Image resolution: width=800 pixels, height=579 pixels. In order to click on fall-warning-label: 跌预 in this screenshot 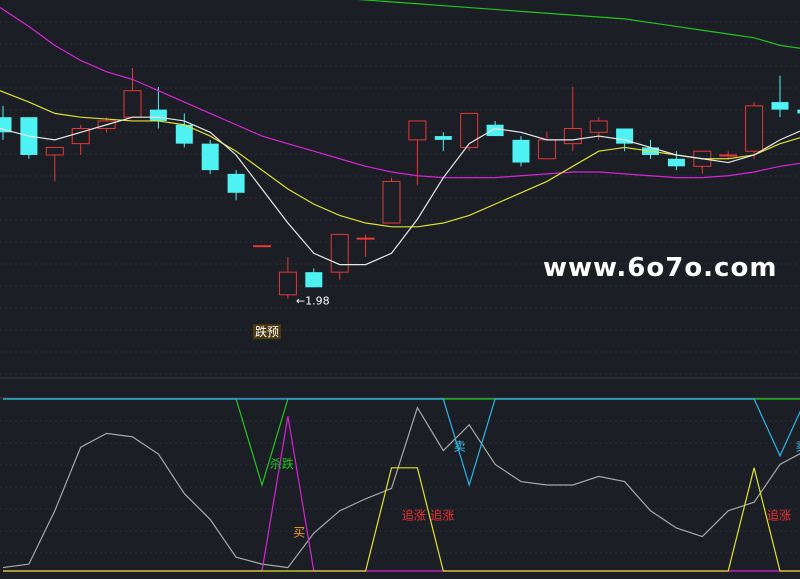, I will do `click(267, 331)`.